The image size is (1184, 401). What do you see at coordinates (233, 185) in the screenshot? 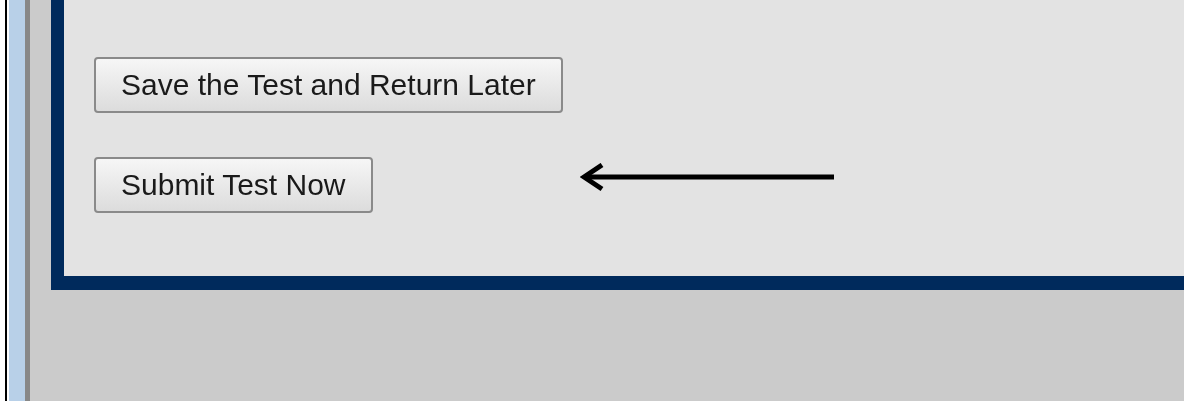
I see `action-button: Submit Test Now` at bounding box center [233, 185].